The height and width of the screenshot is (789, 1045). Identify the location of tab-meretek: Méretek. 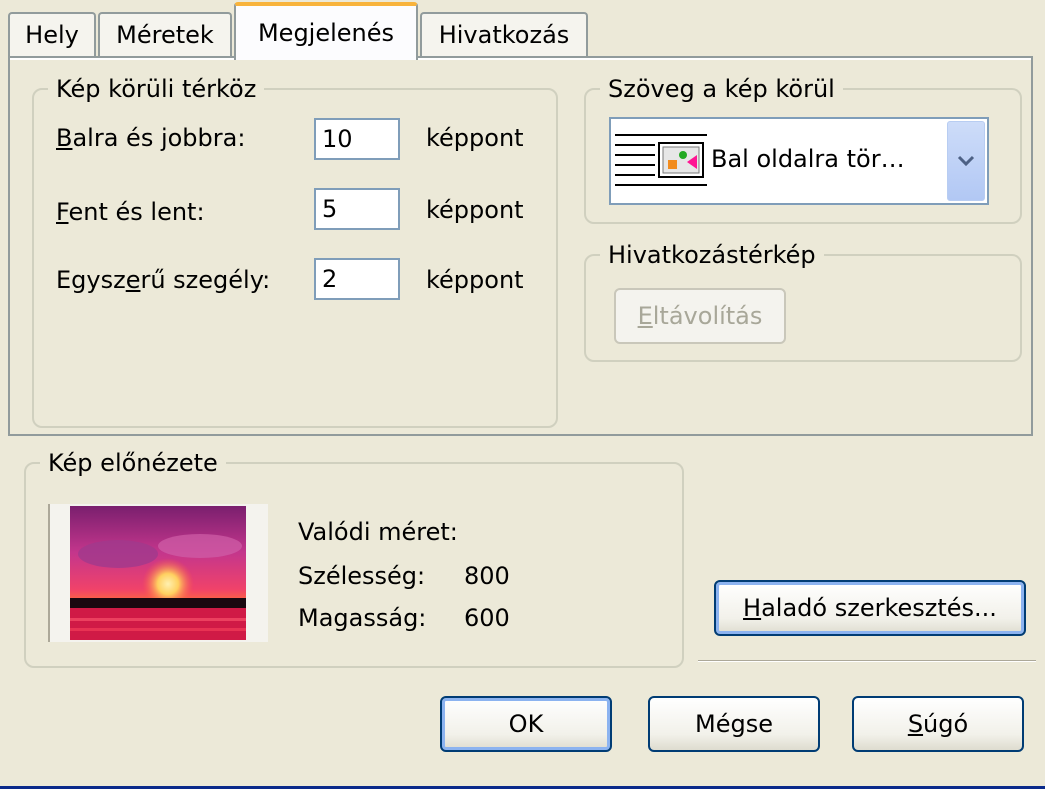
(165, 34).